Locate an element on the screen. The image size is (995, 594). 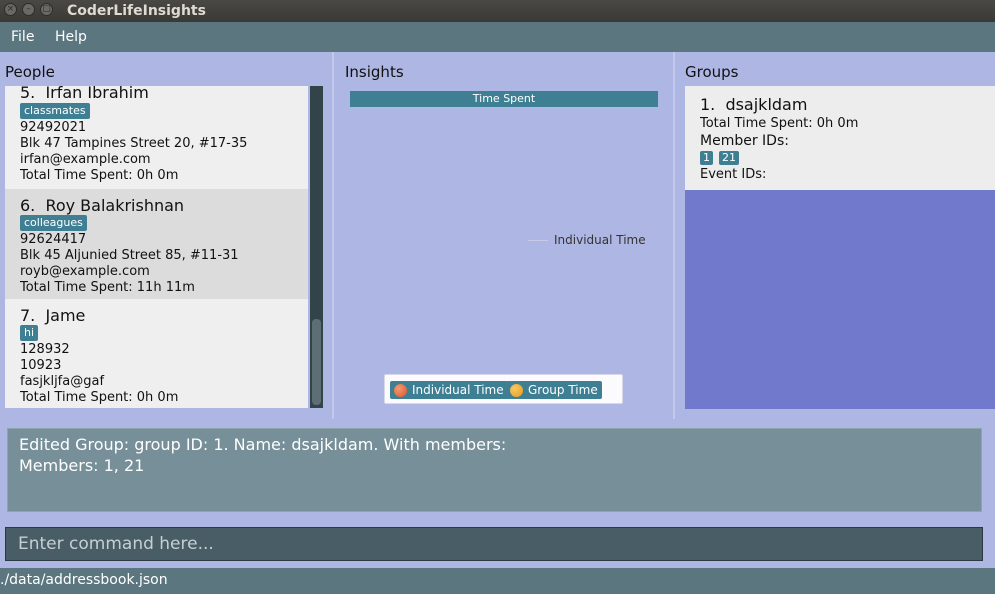
legend-label: Group Time is located at coordinates (563, 390).